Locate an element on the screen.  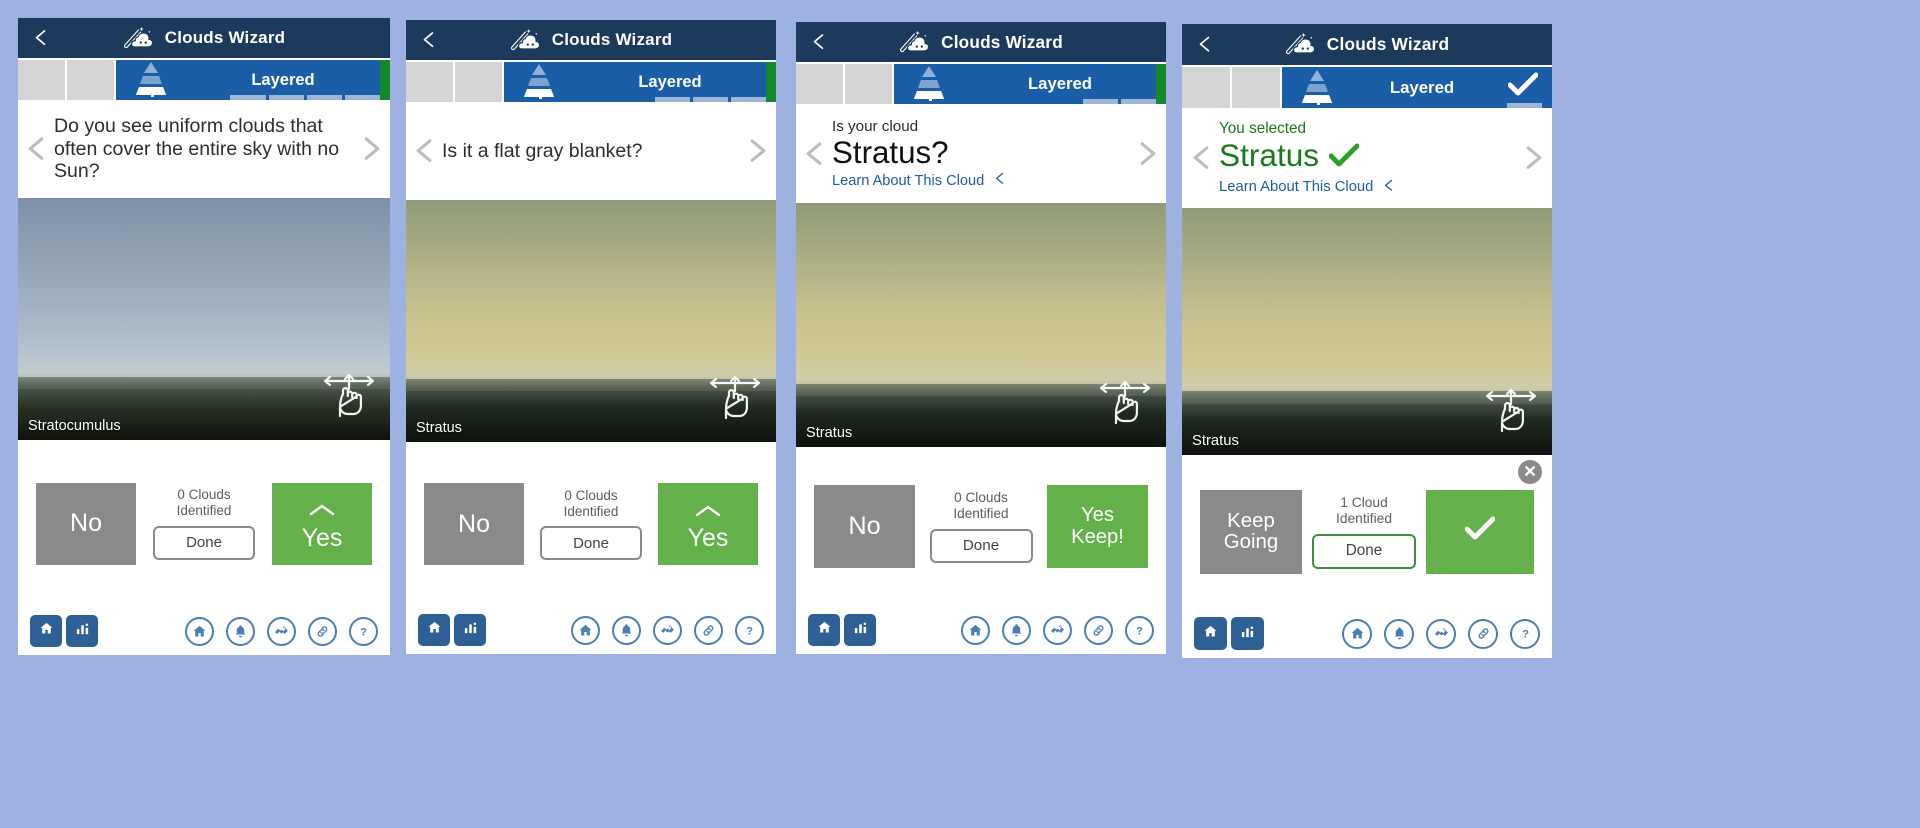
photo-caption: Stratus is located at coordinates (439, 428).